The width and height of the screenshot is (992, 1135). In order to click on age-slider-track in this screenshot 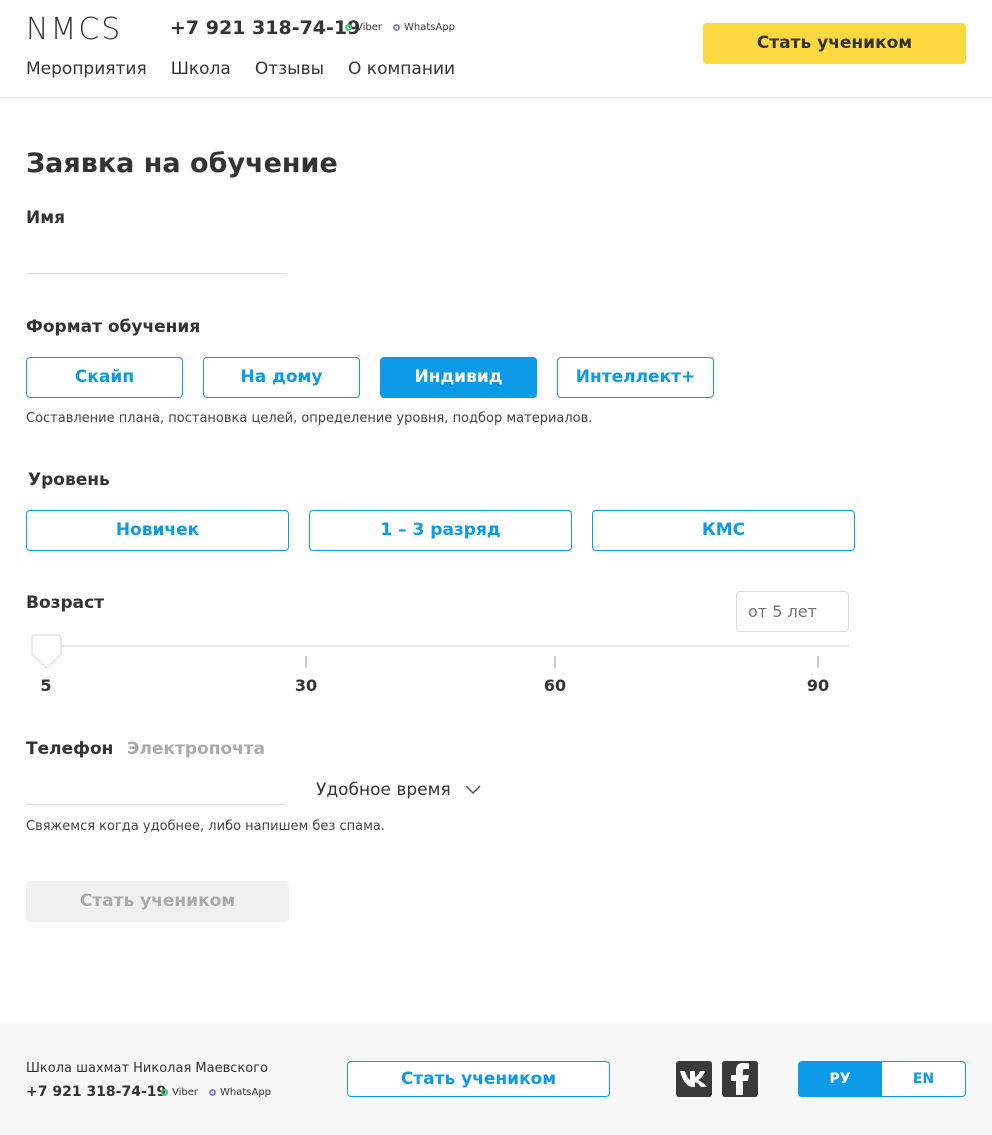, I will do `click(447, 646)`.